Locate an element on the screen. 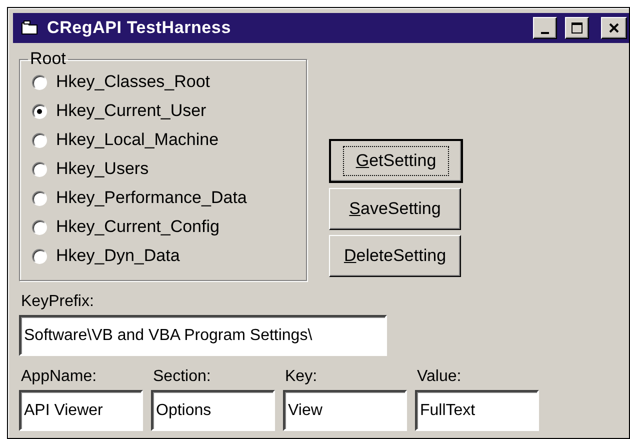 The image size is (630, 439). maximize-button is located at coordinates (577, 28).